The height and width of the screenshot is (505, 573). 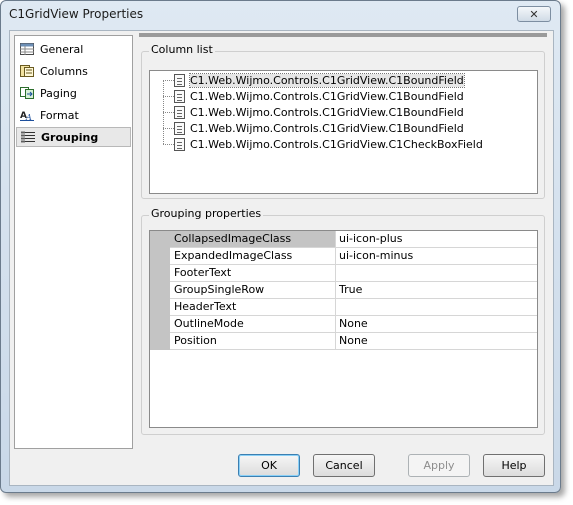 I want to click on nav-item-columns: Columns, so click(x=73, y=71).